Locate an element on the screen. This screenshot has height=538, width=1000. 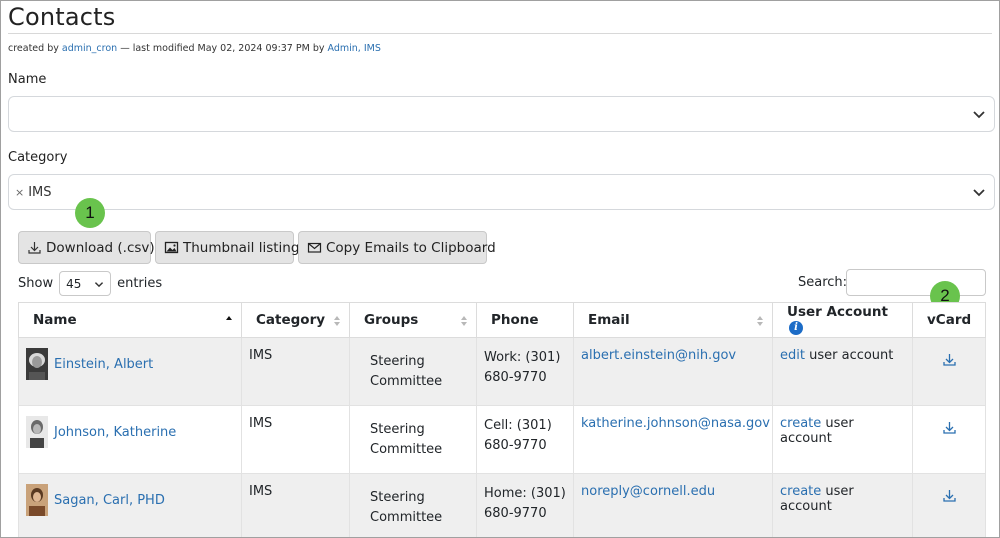
sort-ascending-icon is located at coordinates (229, 318).